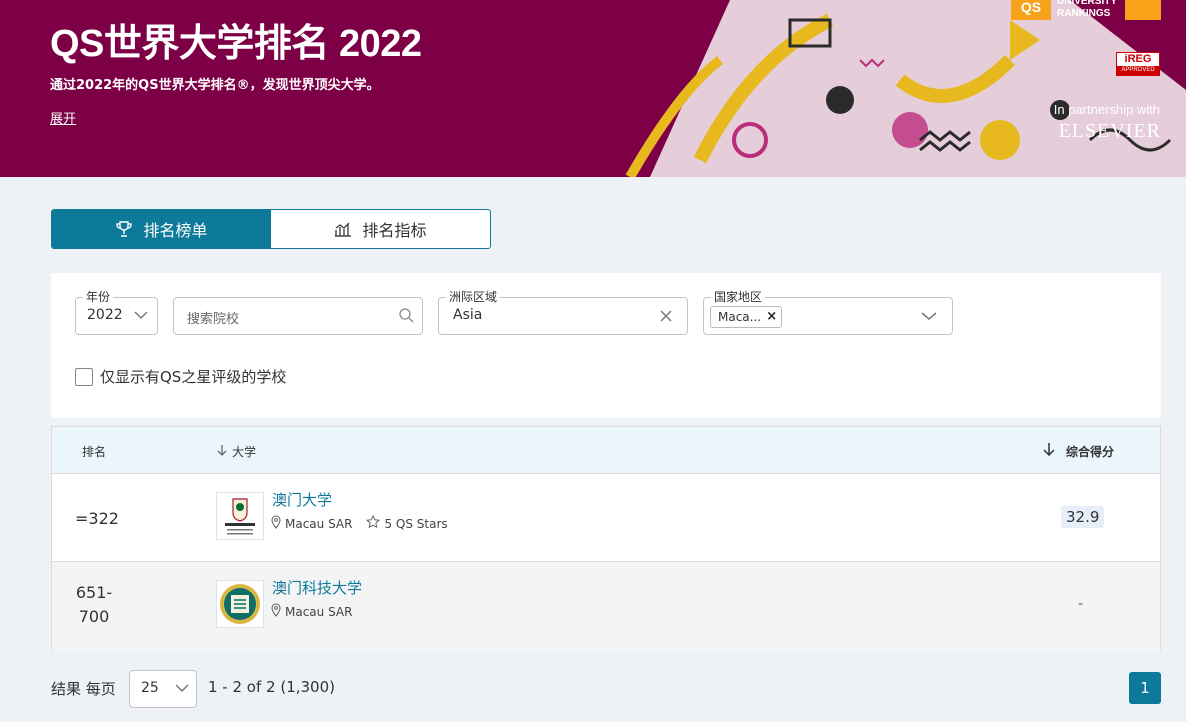 Image resolution: width=1186 pixels, height=722 pixels. I want to click on tab-ranking-list: 排名榜单, so click(161, 229).